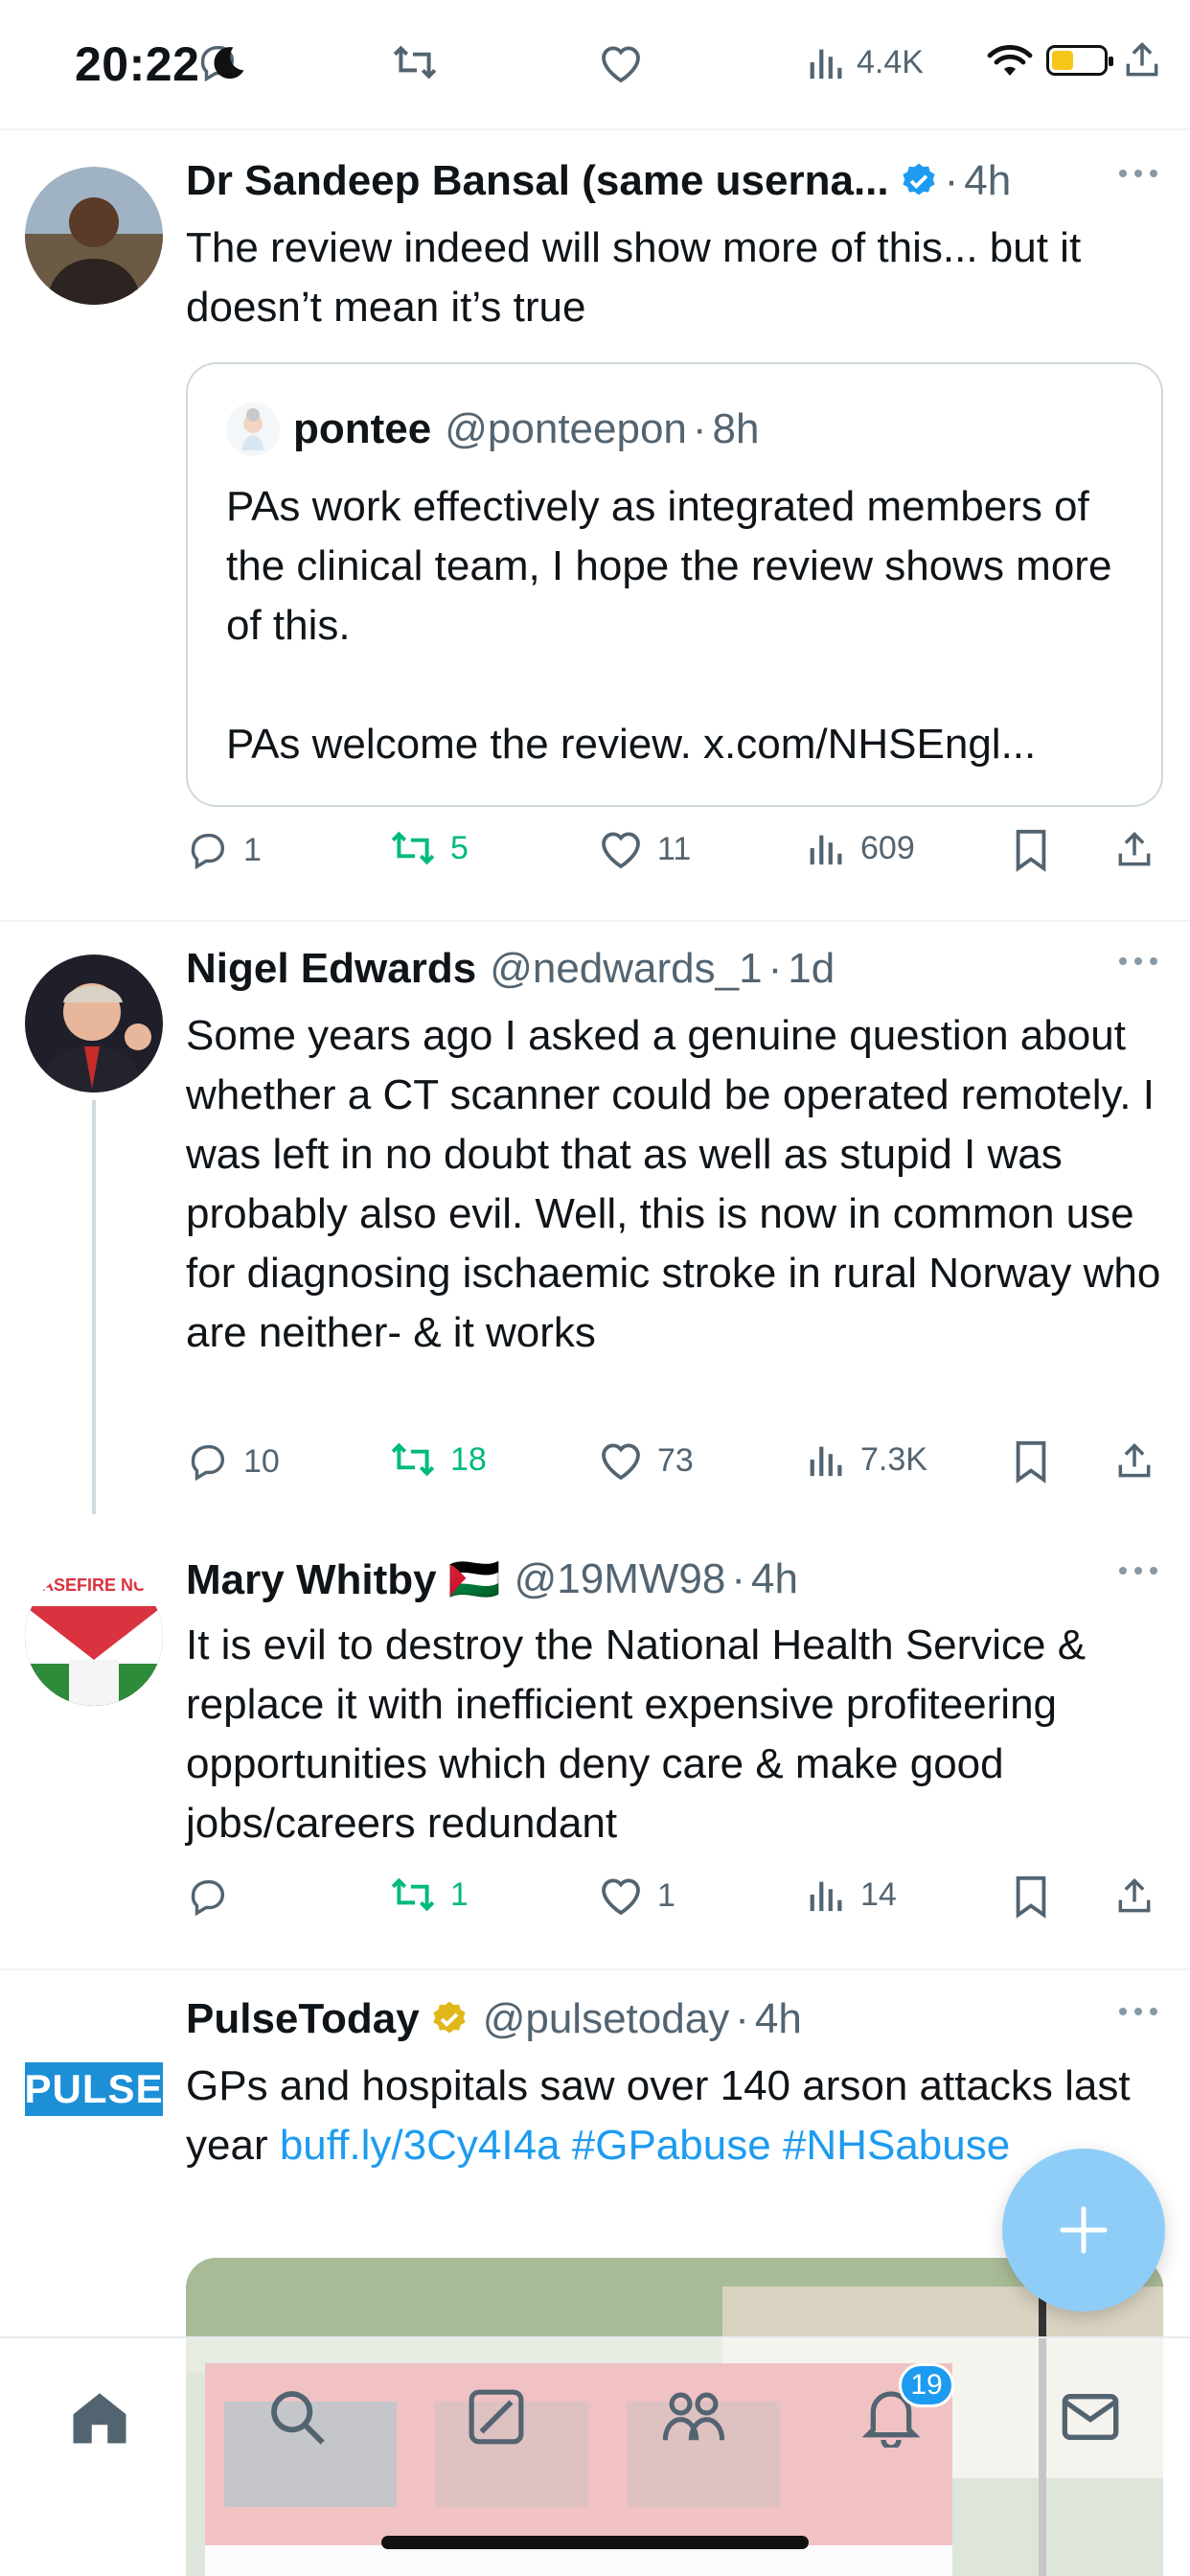 Image resolution: width=1190 pixels, height=2576 pixels. Describe the element at coordinates (450, 2018) in the screenshot. I see `verified-gold-icon` at that location.